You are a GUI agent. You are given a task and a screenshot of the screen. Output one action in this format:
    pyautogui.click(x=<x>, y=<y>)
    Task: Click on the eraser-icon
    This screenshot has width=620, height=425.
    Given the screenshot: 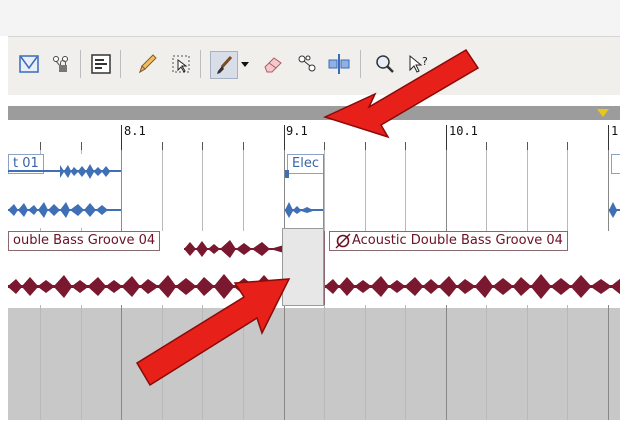 What is the action you would take?
    pyautogui.click(x=273, y=64)
    